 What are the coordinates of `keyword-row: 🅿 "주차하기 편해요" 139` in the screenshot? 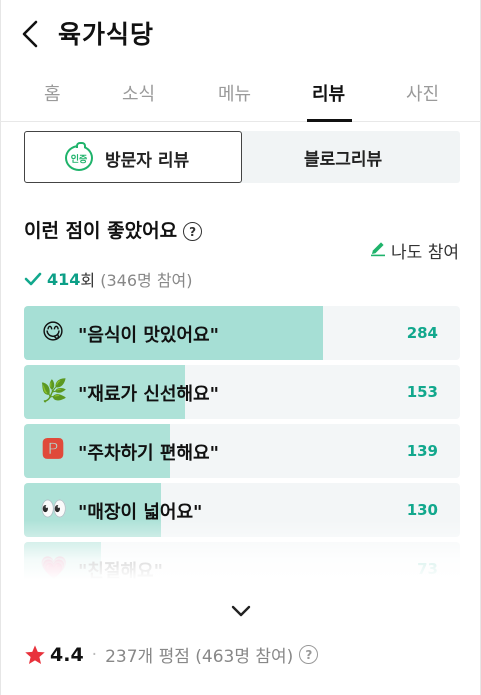 It's located at (242, 451).